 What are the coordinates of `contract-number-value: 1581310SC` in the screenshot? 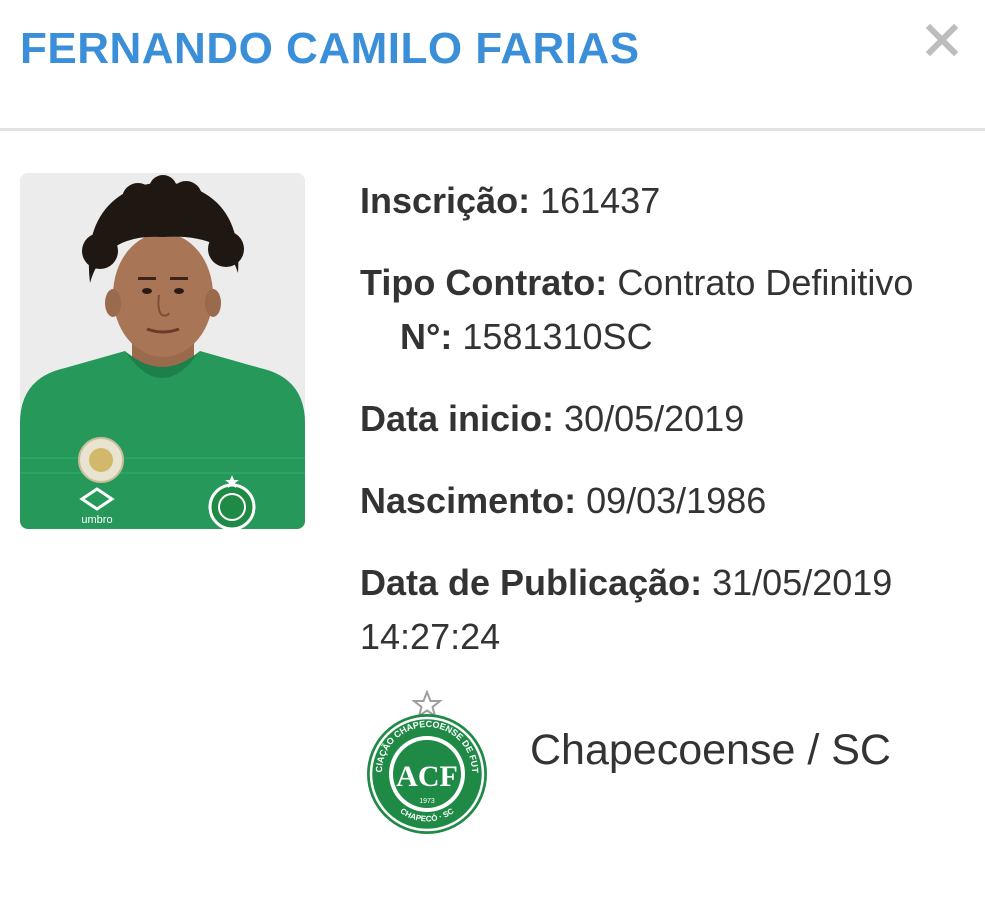 It's located at (557, 336).